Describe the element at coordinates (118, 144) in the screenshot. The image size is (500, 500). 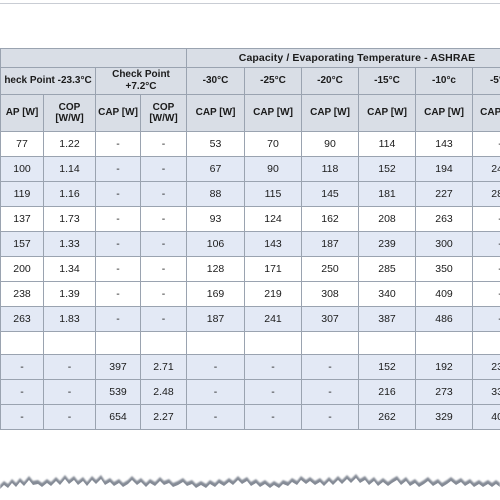
I see `table-cell-r0-c2: -` at that location.